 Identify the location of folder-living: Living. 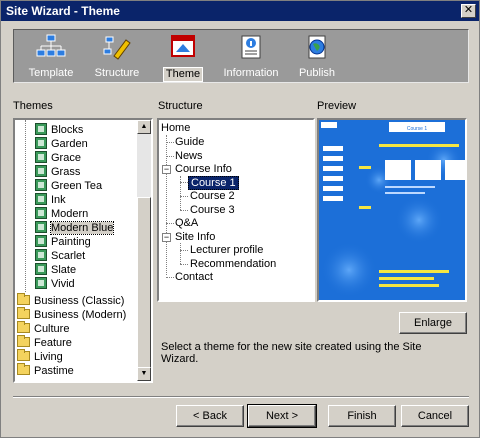
(40, 356).